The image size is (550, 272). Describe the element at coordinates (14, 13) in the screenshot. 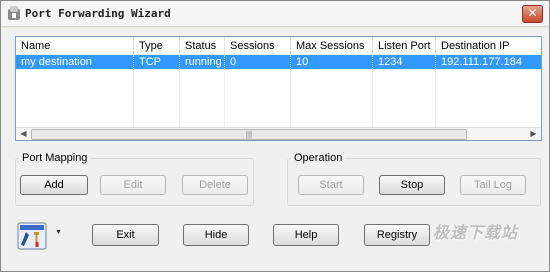

I see `app-icon` at that location.